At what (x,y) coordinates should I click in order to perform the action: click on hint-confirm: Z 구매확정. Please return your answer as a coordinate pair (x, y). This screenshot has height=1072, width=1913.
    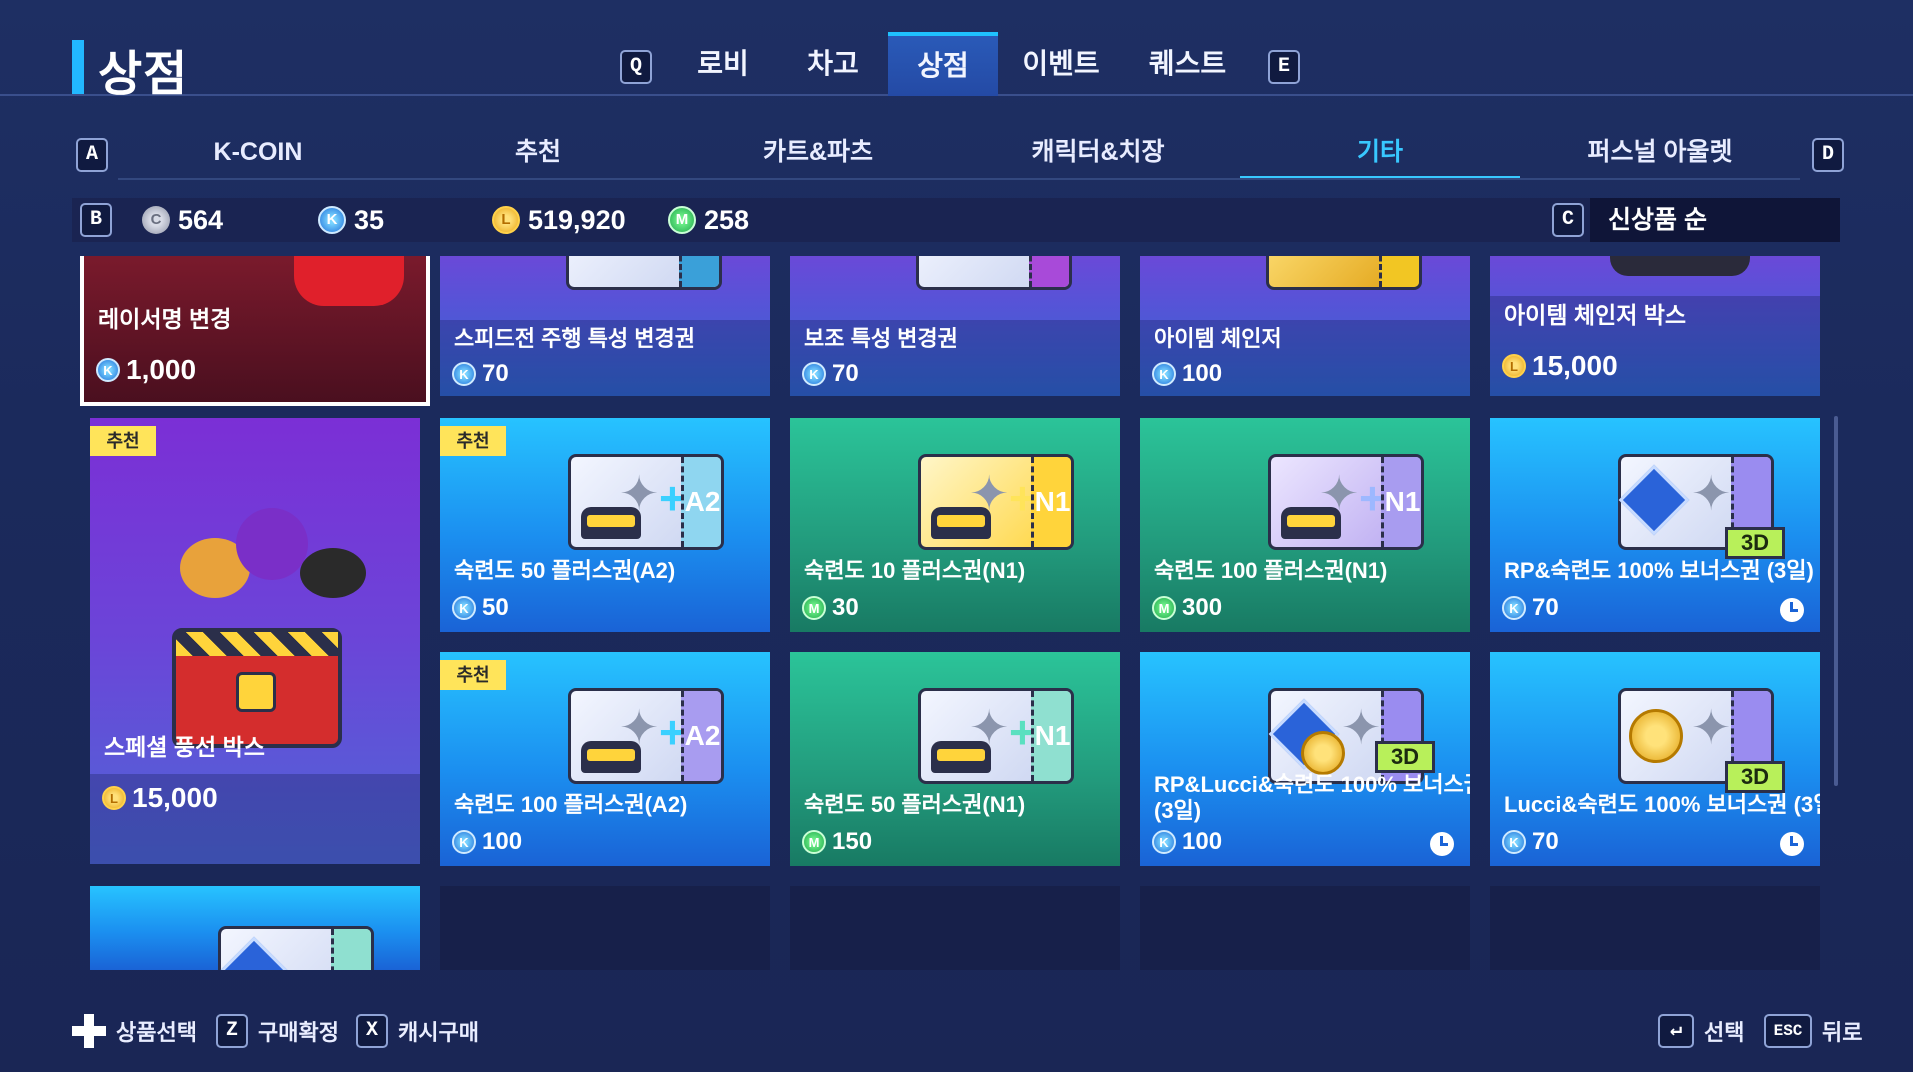
    Looking at the image, I should click on (277, 1031).